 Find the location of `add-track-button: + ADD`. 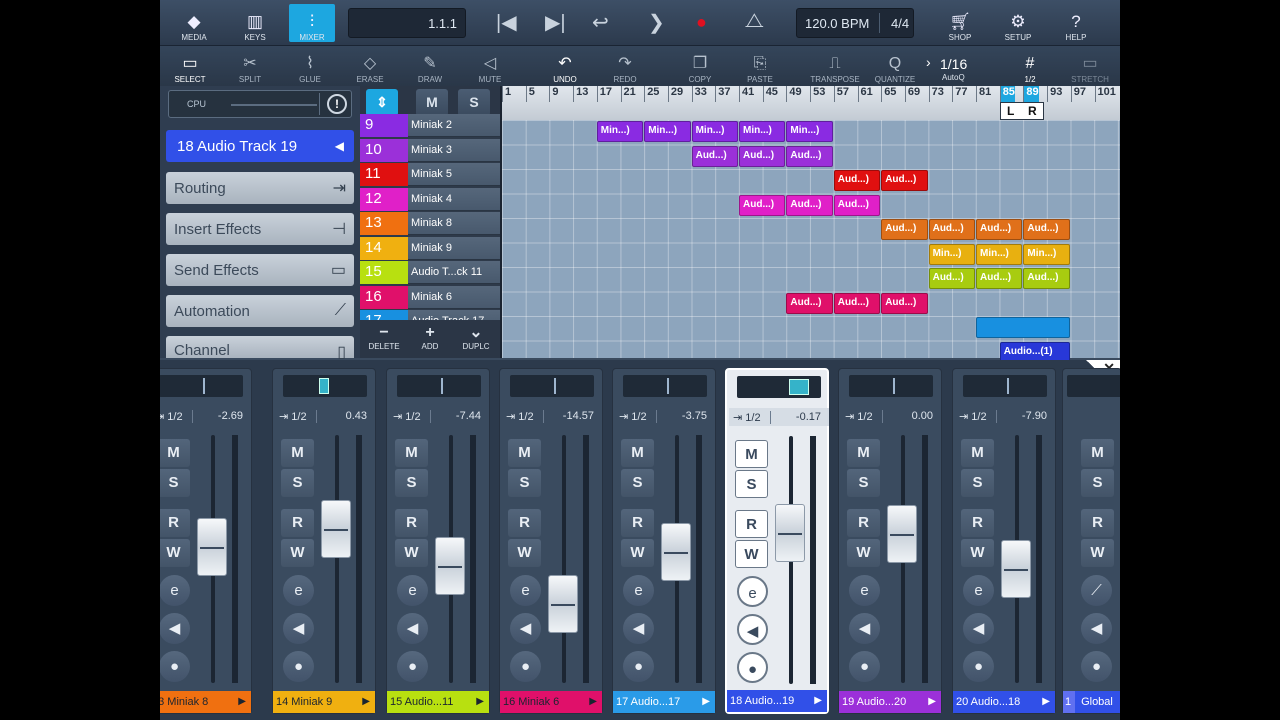

add-track-button: + ADD is located at coordinates (430, 340).